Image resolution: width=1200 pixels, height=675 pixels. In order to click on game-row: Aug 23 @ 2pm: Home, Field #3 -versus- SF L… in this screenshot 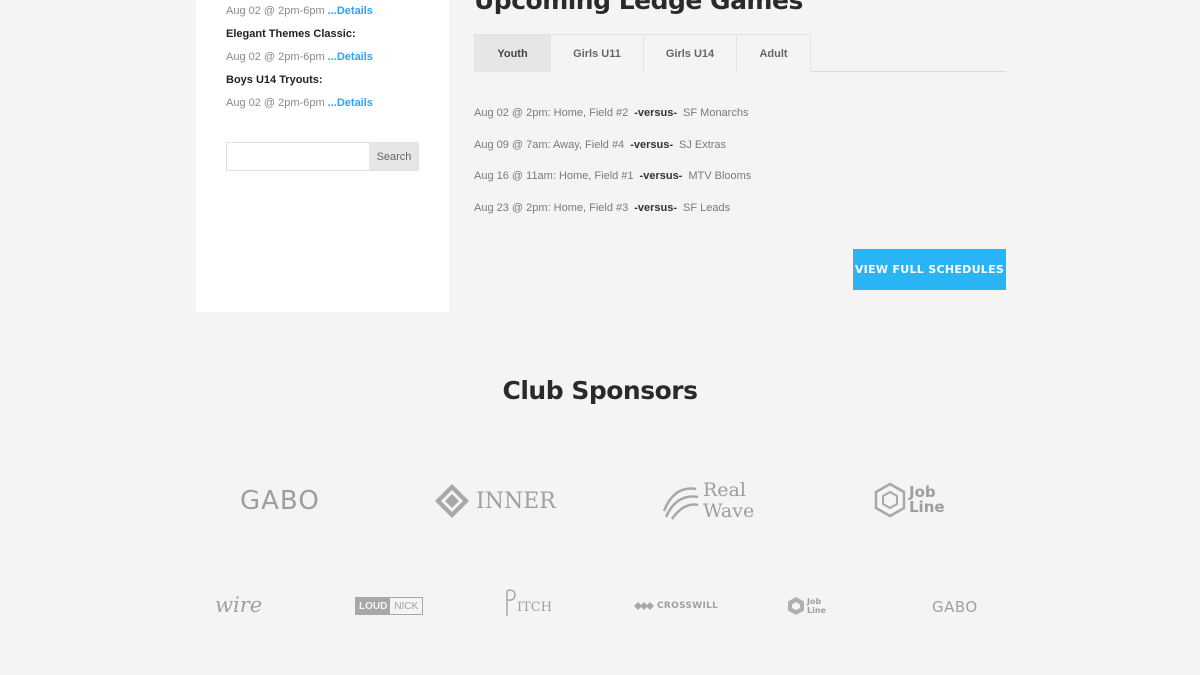, I will do `click(602, 208)`.